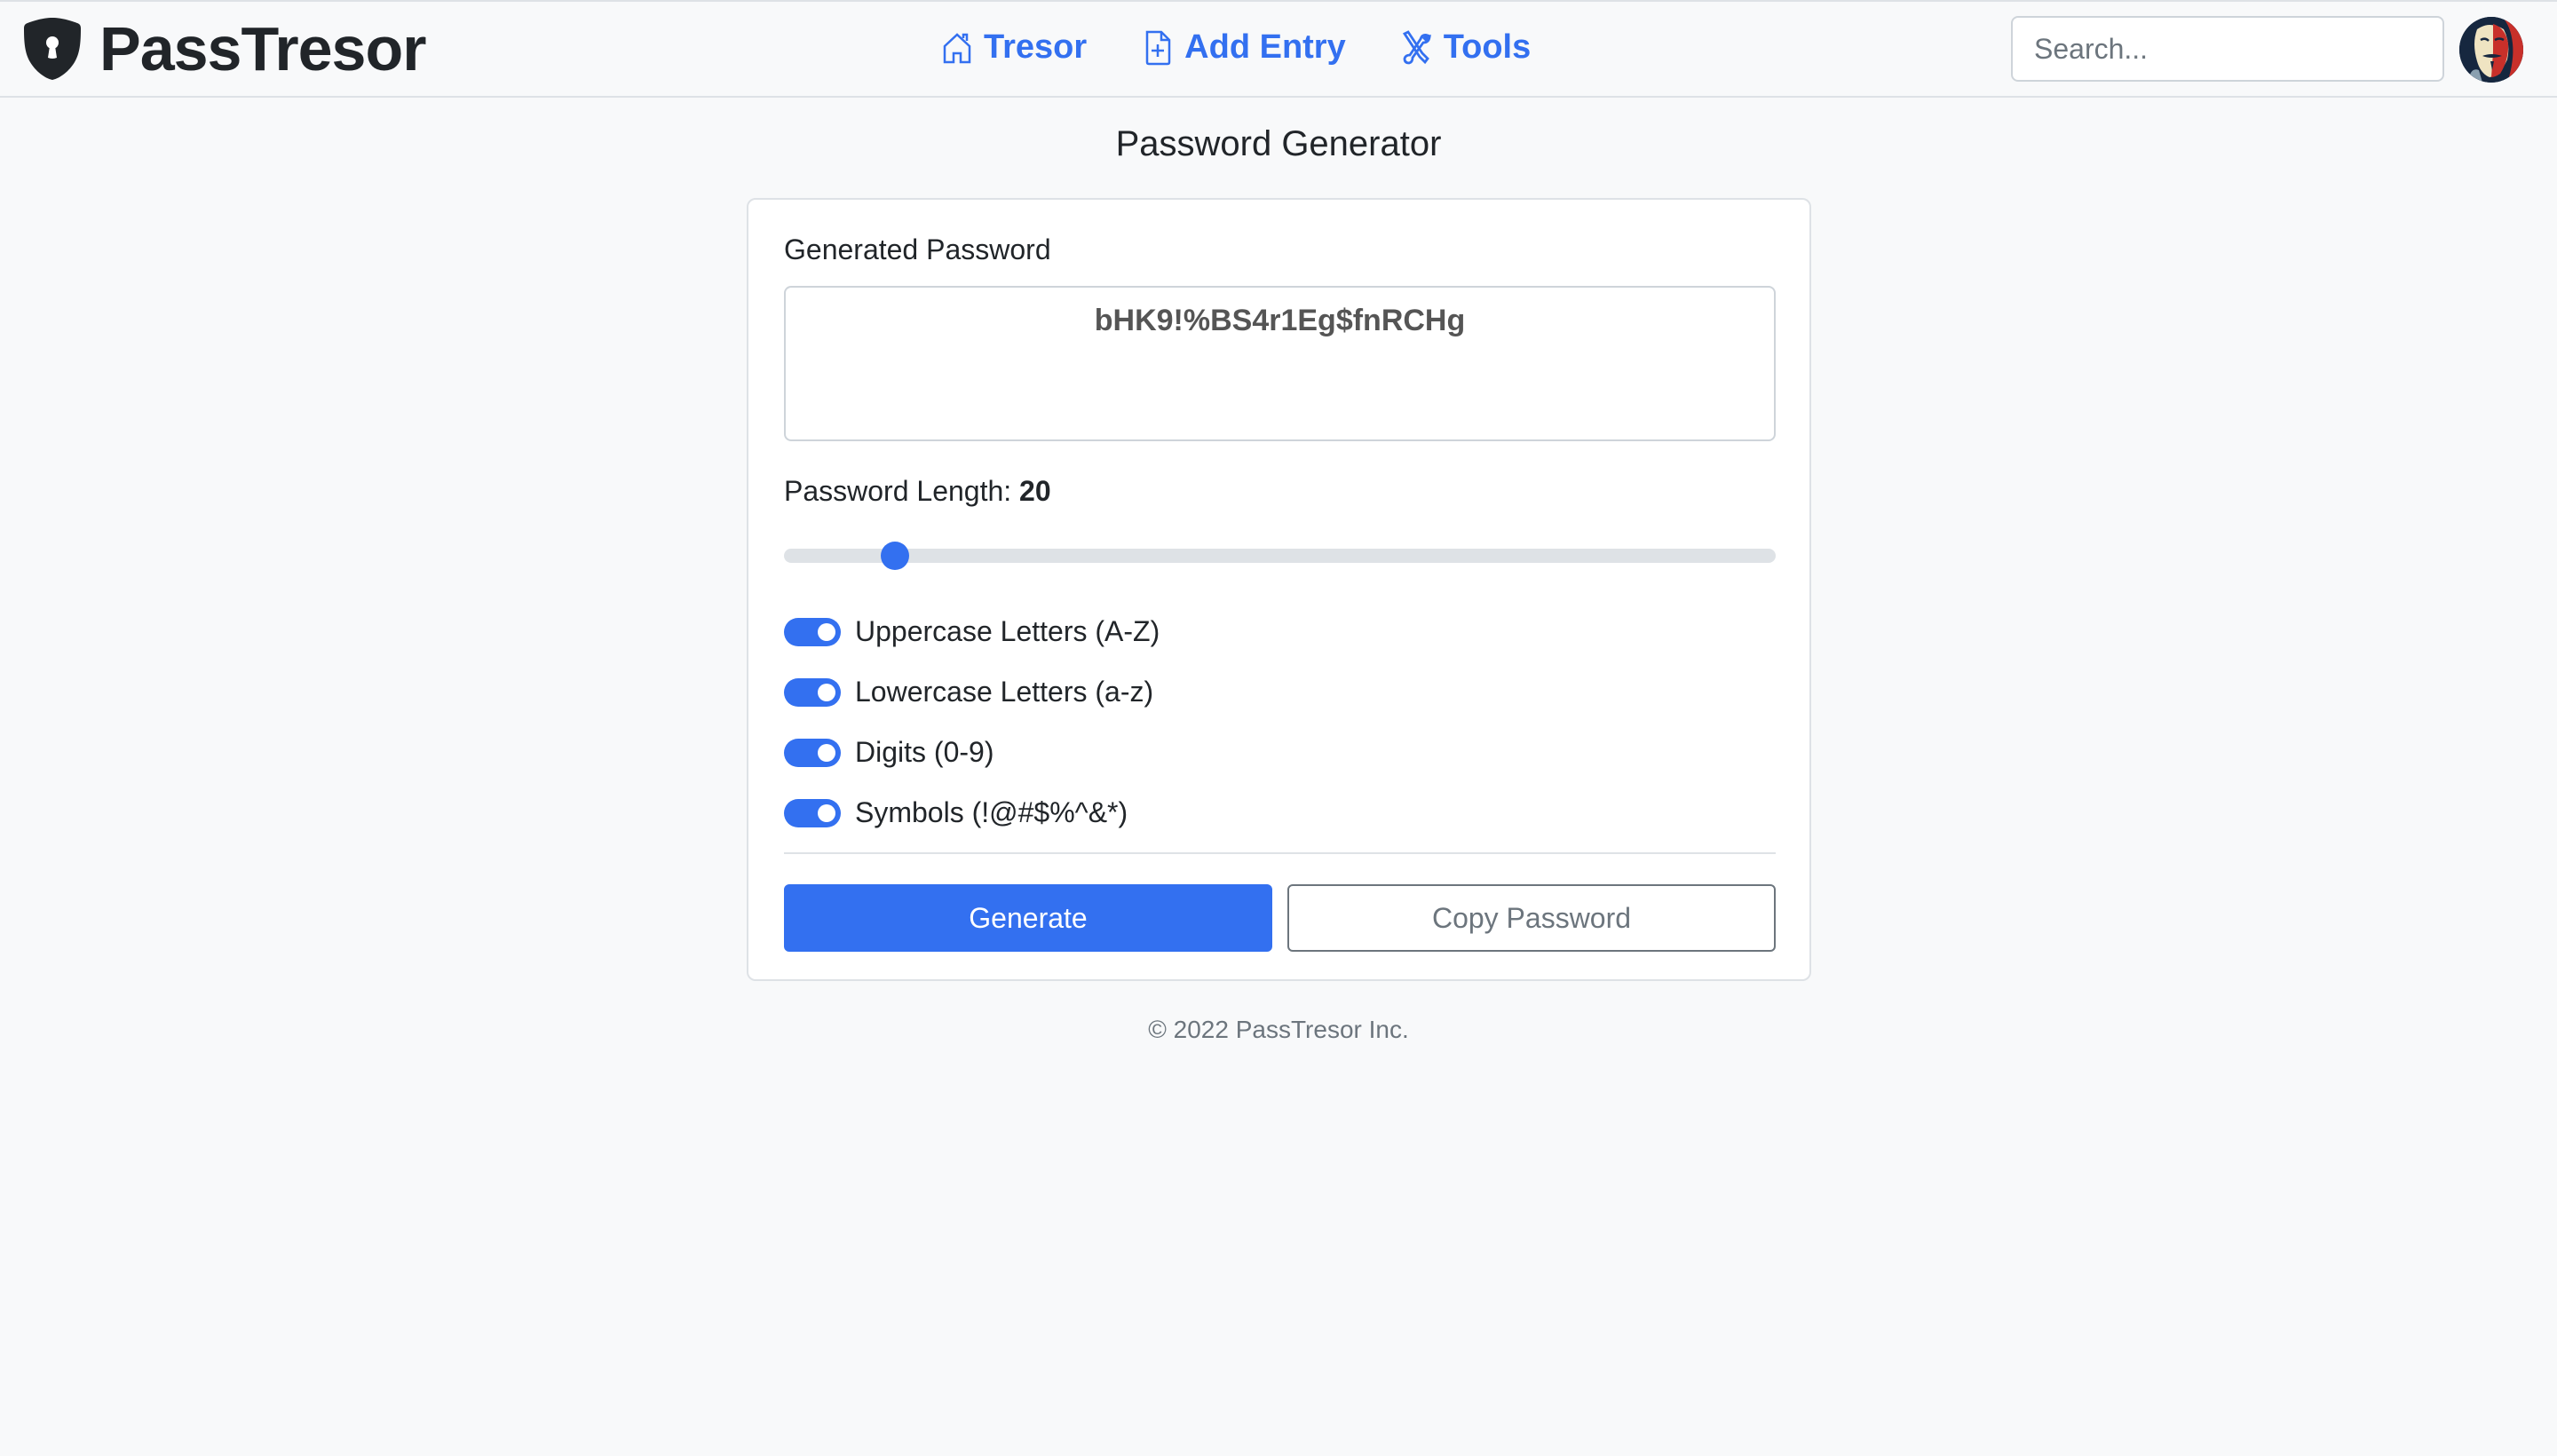 This screenshot has height=1456, width=2557. Describe the element at coordinates (1004, 692) in the screenshot. I see `lowercase-label: Lowercase Letters (a-z)` at that location.